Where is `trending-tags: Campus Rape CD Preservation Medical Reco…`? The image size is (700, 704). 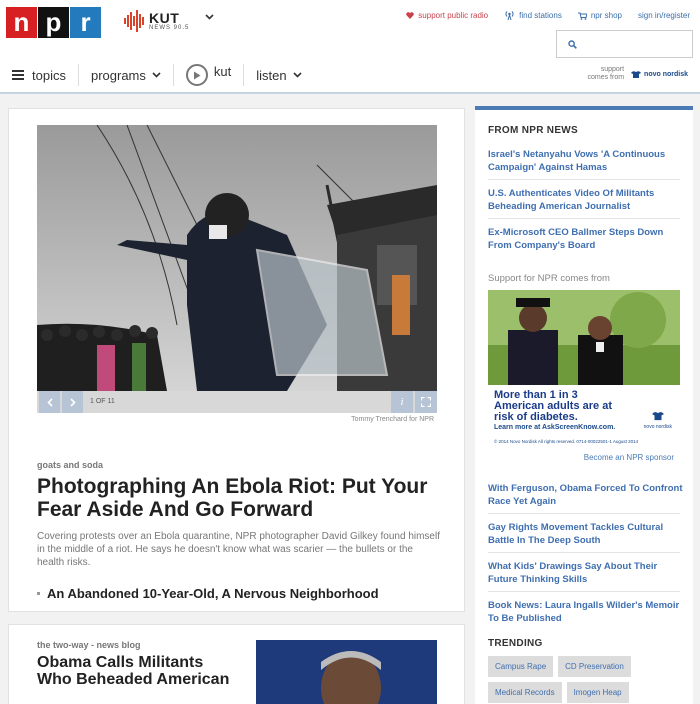 trending-tags: Campus Rape CD Preservation Medical Reco… is located at coordinates (584, 680).